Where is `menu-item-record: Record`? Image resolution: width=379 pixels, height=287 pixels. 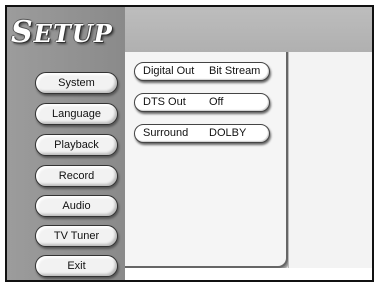
menu-item-record: Record is located at coordinates (76, 176).